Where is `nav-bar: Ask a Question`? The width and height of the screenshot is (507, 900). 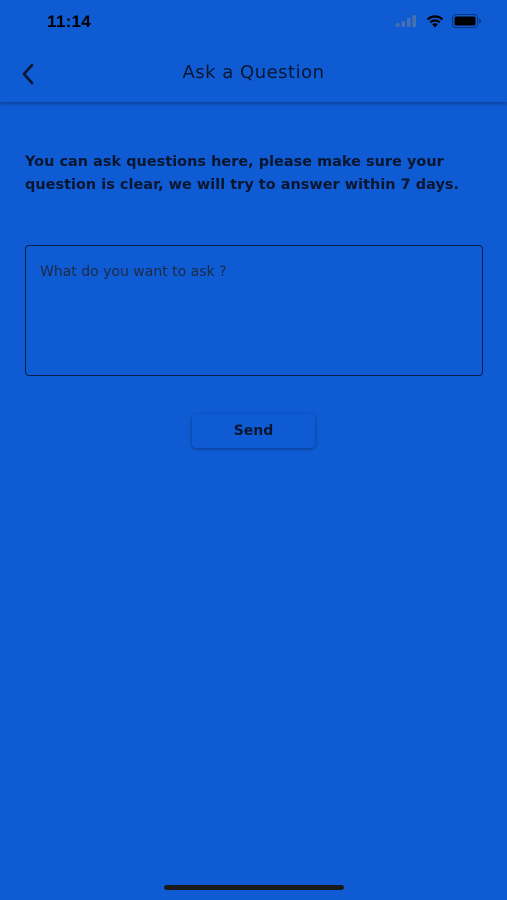
nav-bar: Ask a Question is located at coordinates (253, 74).